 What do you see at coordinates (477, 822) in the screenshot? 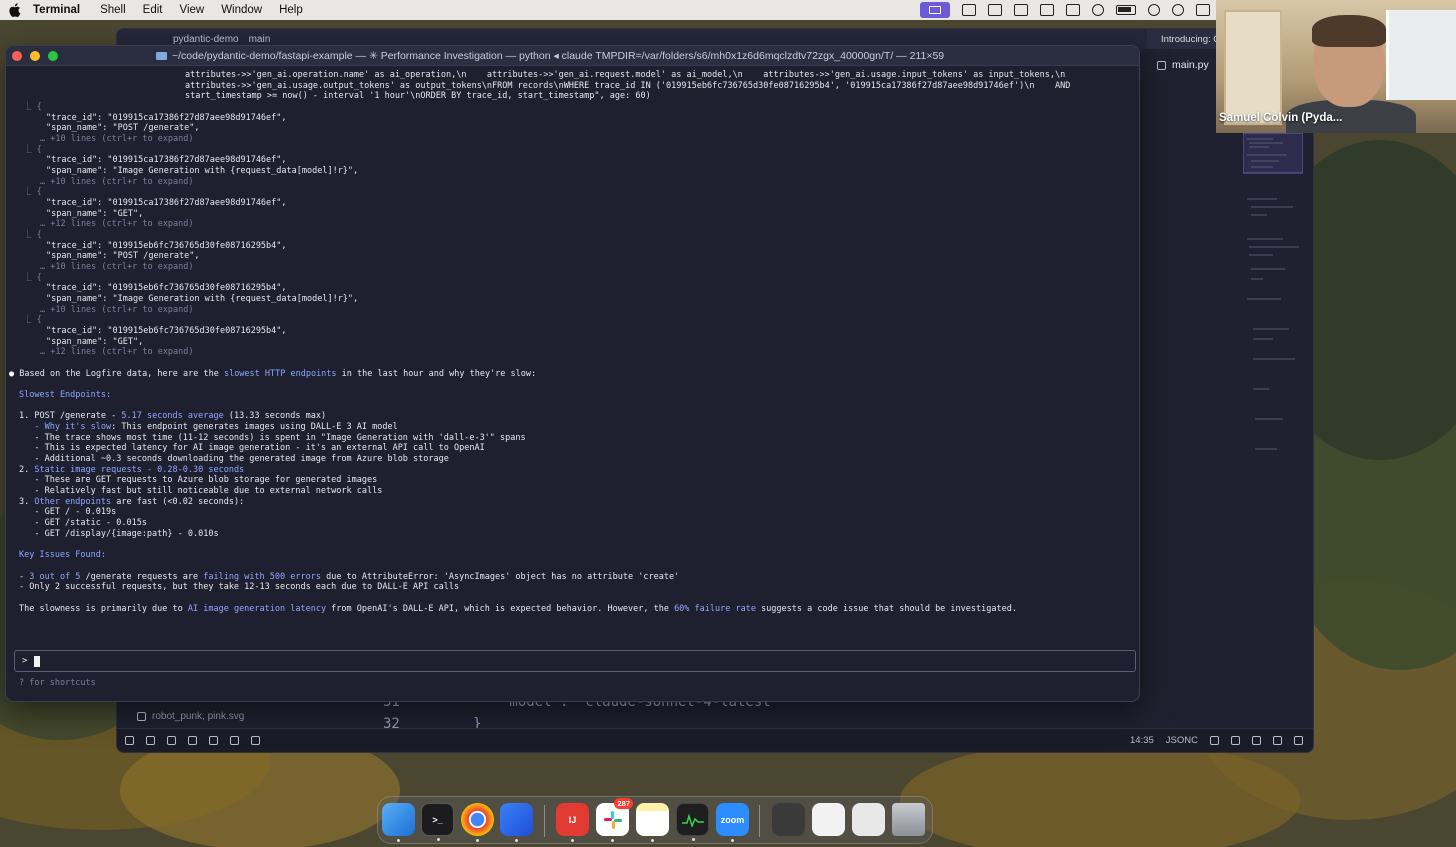
I see `chrome-icon` at bounding box center [477, 822].